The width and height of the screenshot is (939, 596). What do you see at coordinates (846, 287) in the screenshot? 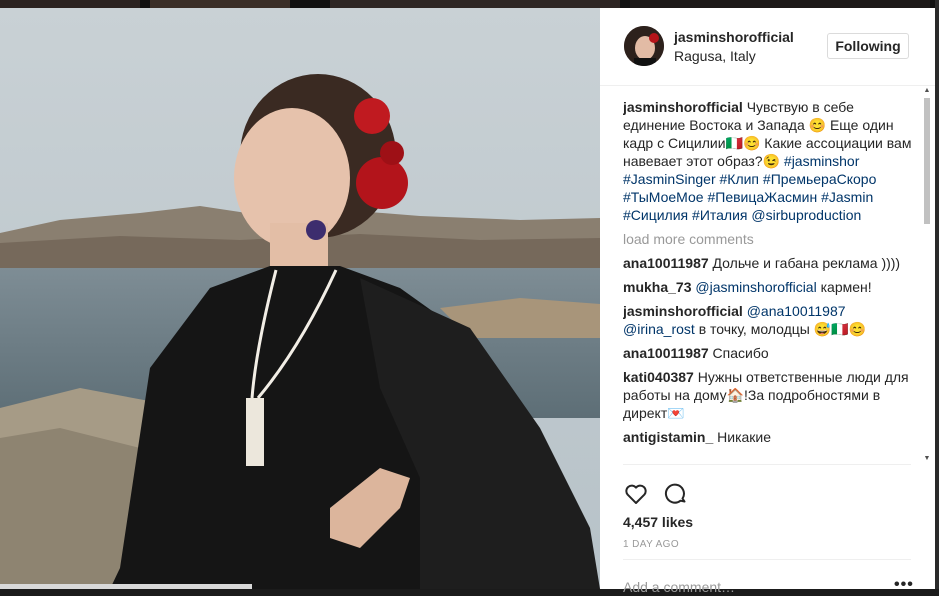
I see `comment-text: кармен!` at bounding box center [846, 287].